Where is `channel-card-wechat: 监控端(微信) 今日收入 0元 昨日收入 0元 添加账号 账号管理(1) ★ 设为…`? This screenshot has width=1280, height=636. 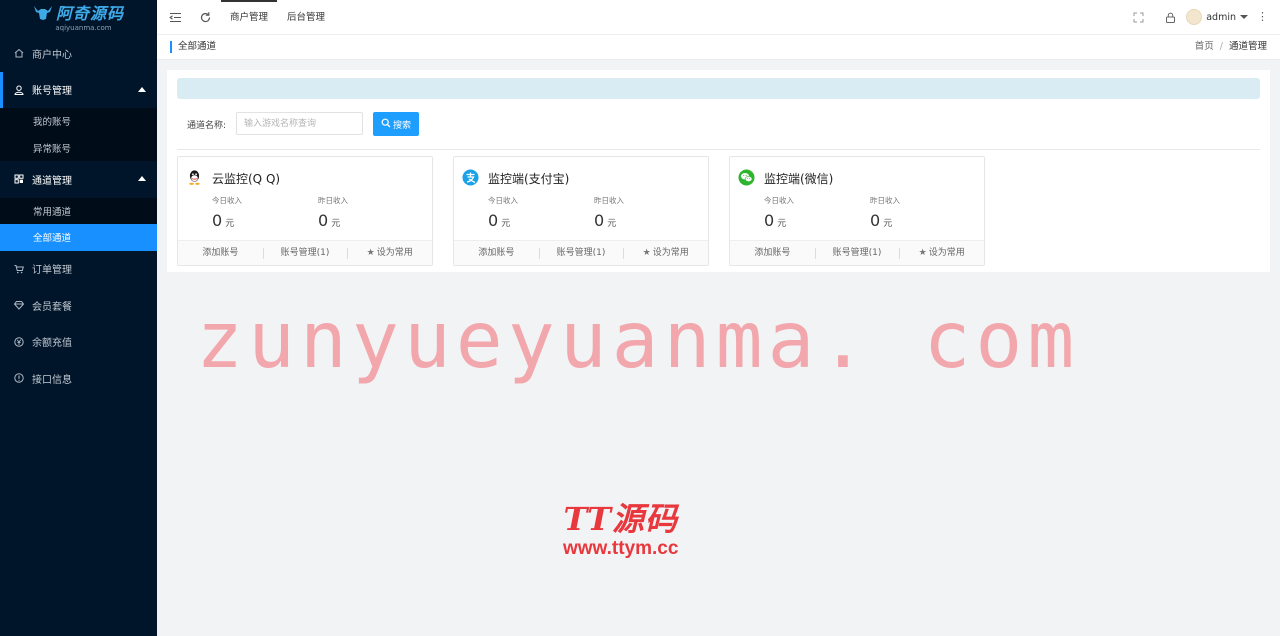
channel-card-wechat: 监控端(微信) 今日收入 0元 昨日收入 0元 添加账号 账号管理(1) ★ 设为… is located at coordinates (857, 211).